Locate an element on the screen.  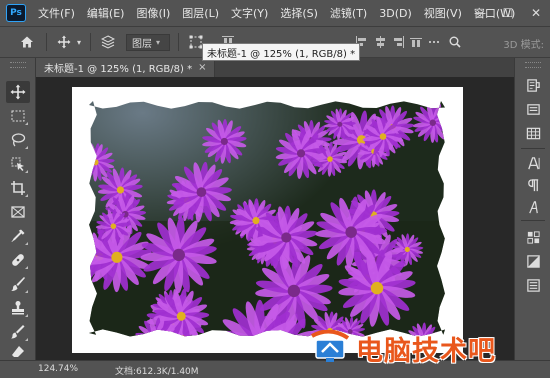
menu-edit: 编辑(E) is located at coordinates (106, 13).